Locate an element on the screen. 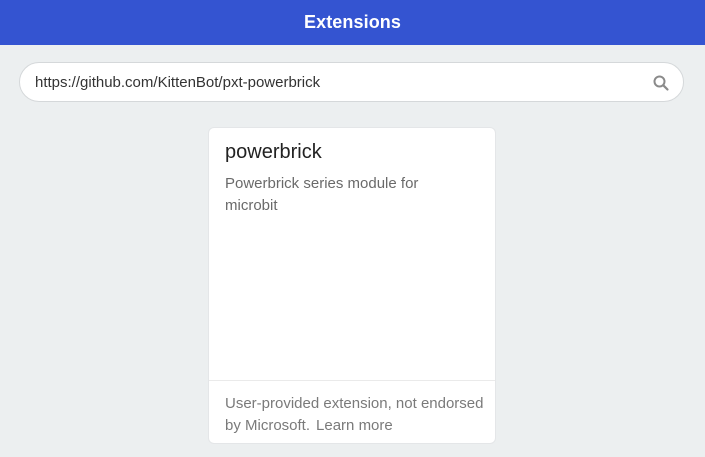  search-box is located at coordinates (351, 82).